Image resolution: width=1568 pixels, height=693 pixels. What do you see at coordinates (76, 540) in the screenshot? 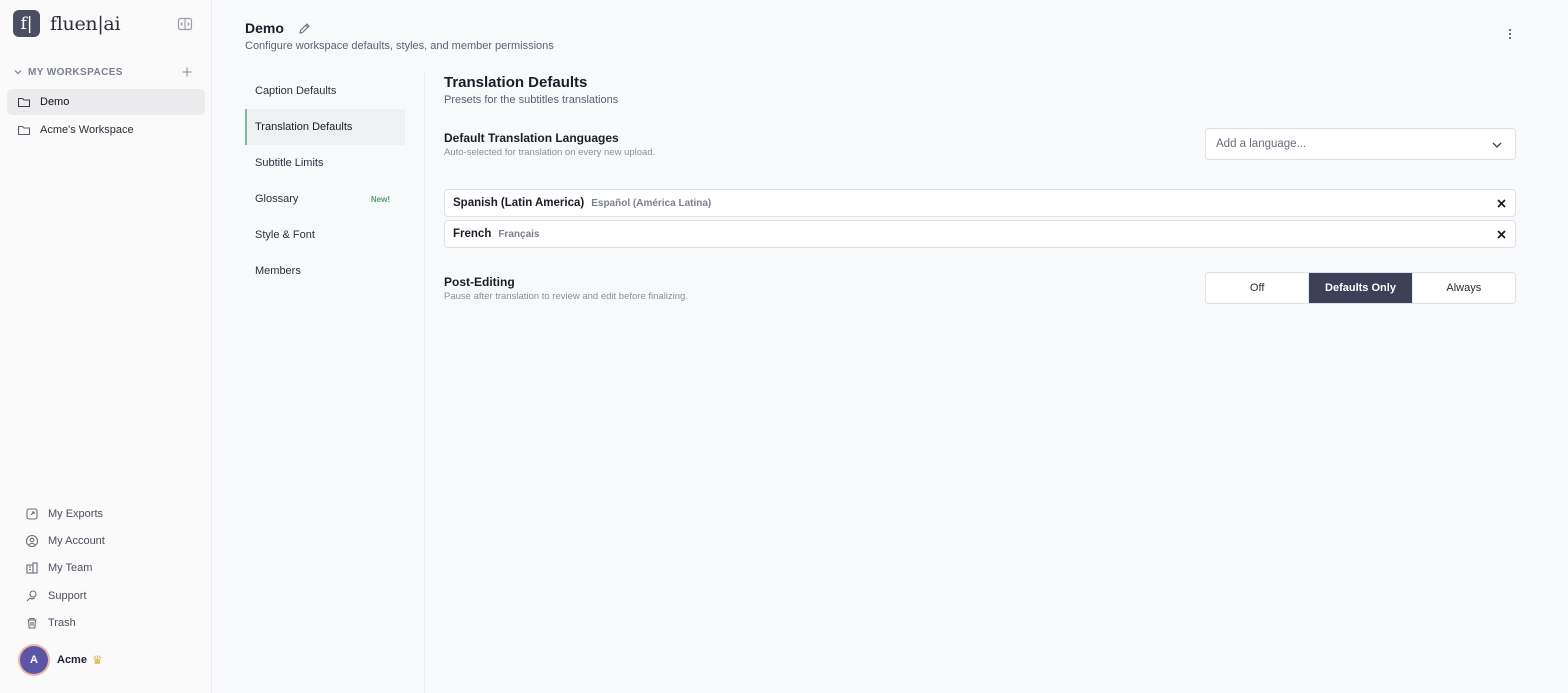
I see `nav-label: My Account` at bounding box center [76, 540].